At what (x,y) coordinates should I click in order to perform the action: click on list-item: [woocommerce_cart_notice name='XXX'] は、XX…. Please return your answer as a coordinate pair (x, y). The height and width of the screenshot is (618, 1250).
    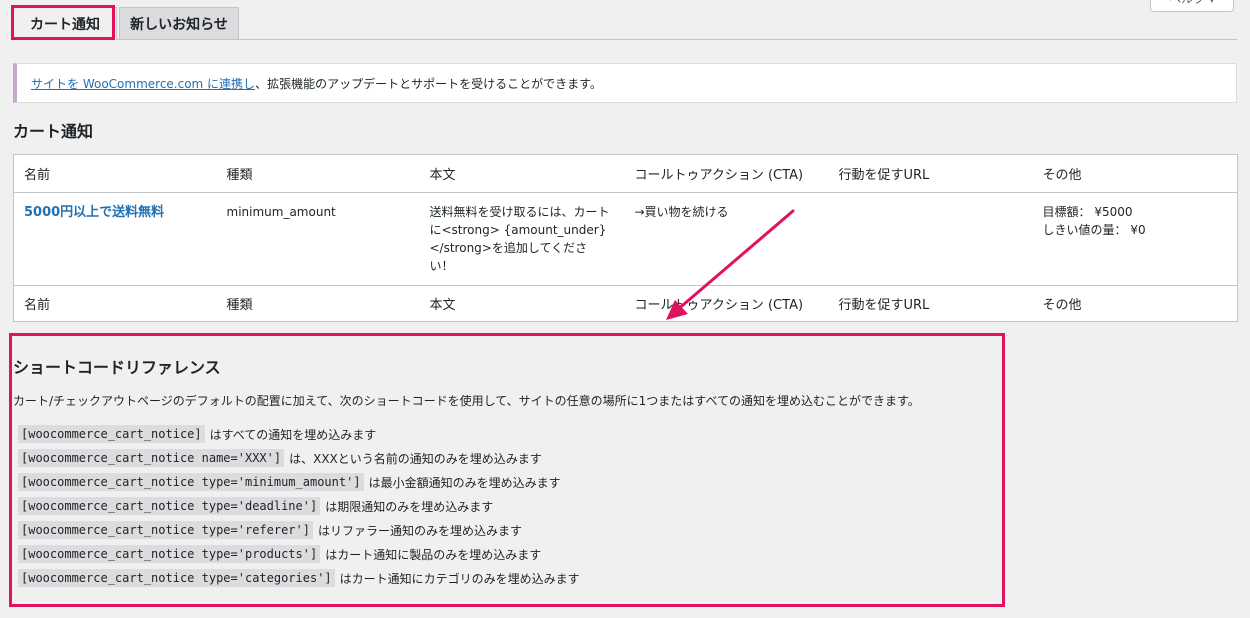
    Looking at the image, I should click on (299, 458).